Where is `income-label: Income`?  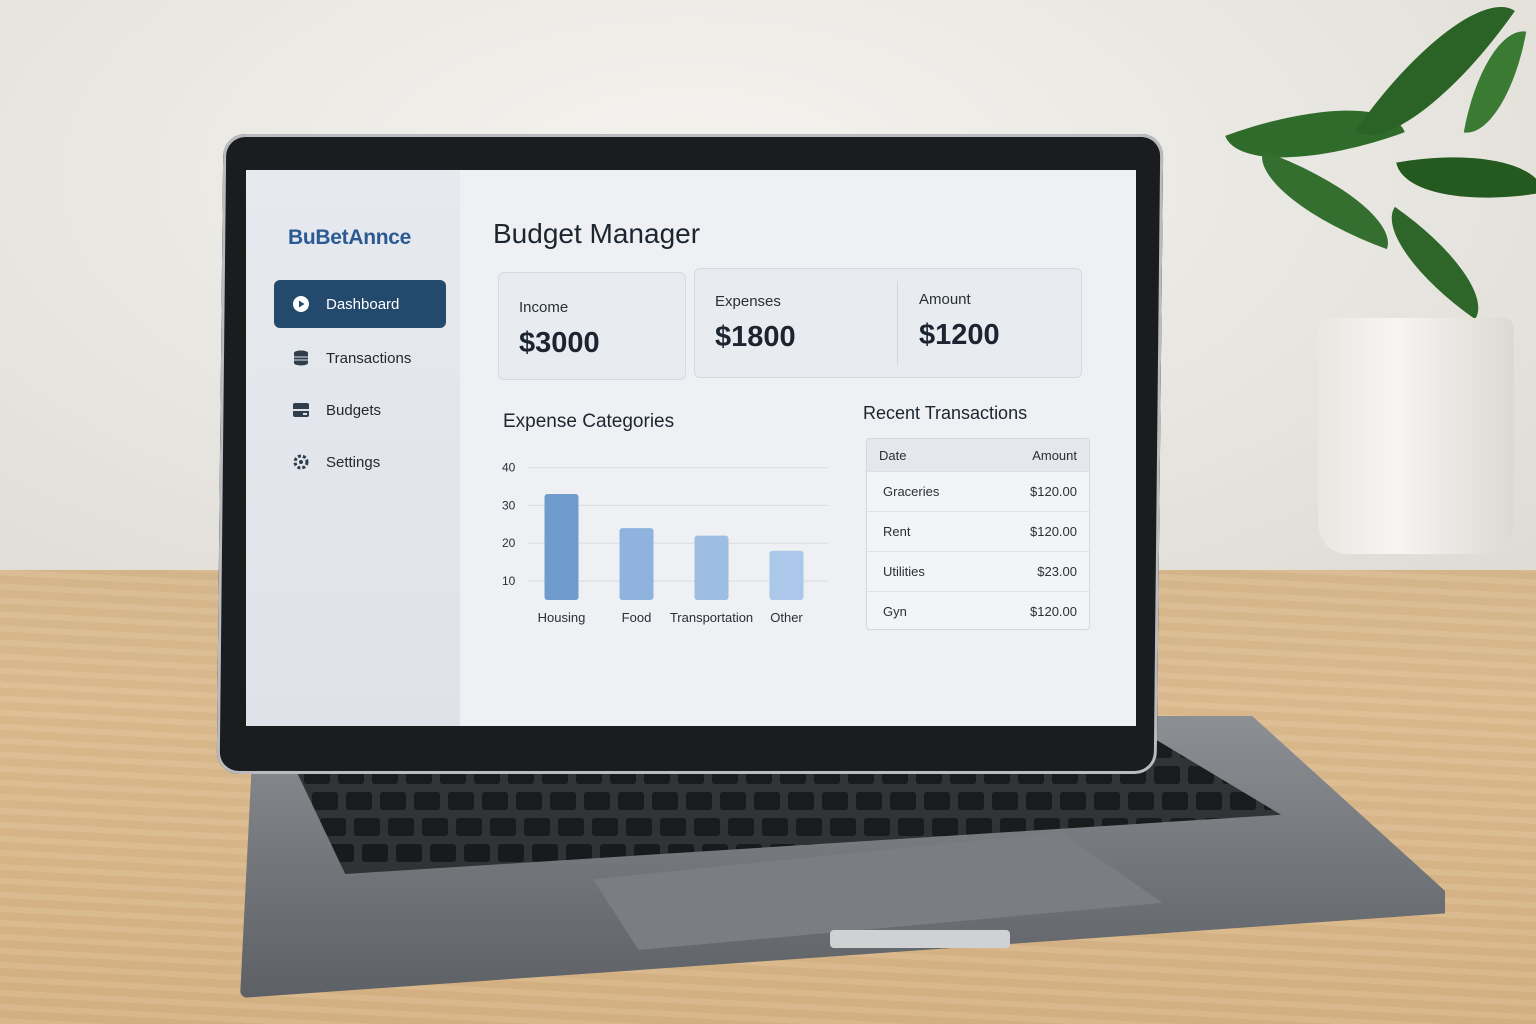 income-label: Income is located at coordinates (544, 307).